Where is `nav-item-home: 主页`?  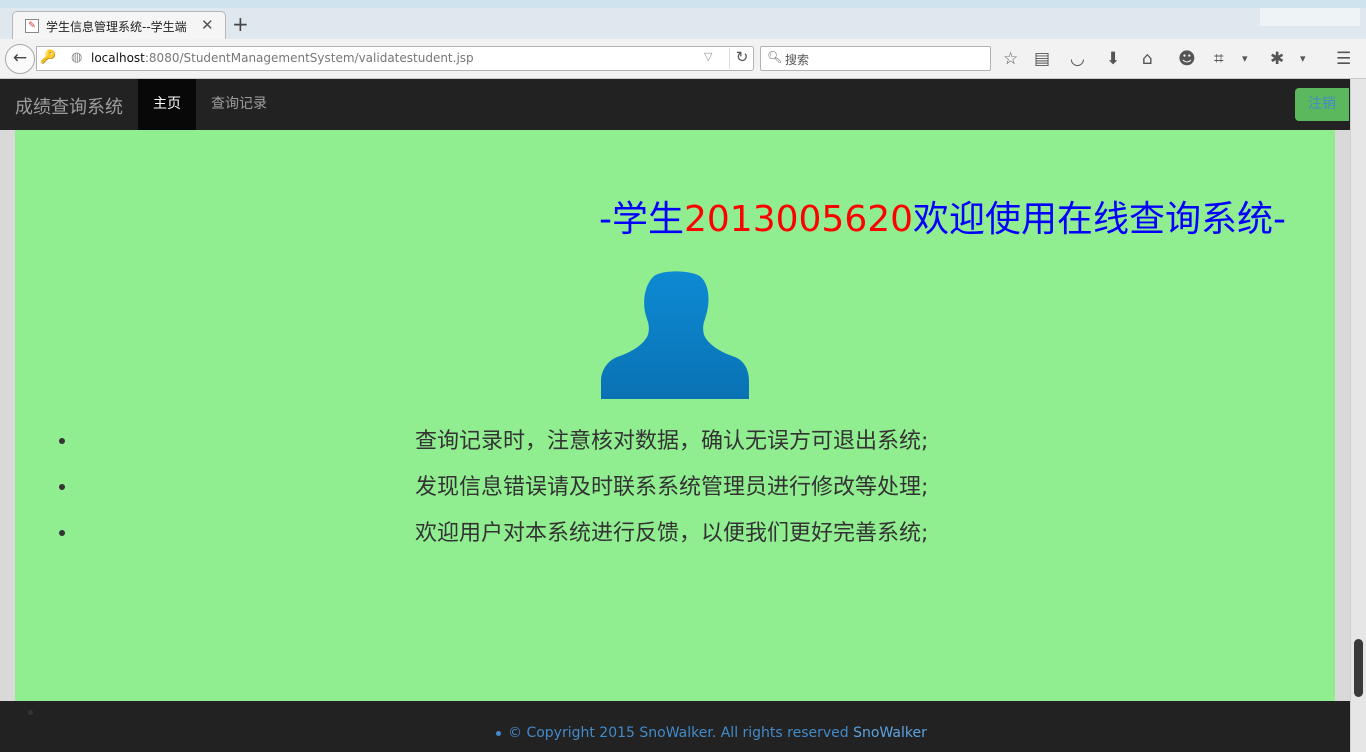
nav-item-home: 主页 is located at coordinates (167, 104).